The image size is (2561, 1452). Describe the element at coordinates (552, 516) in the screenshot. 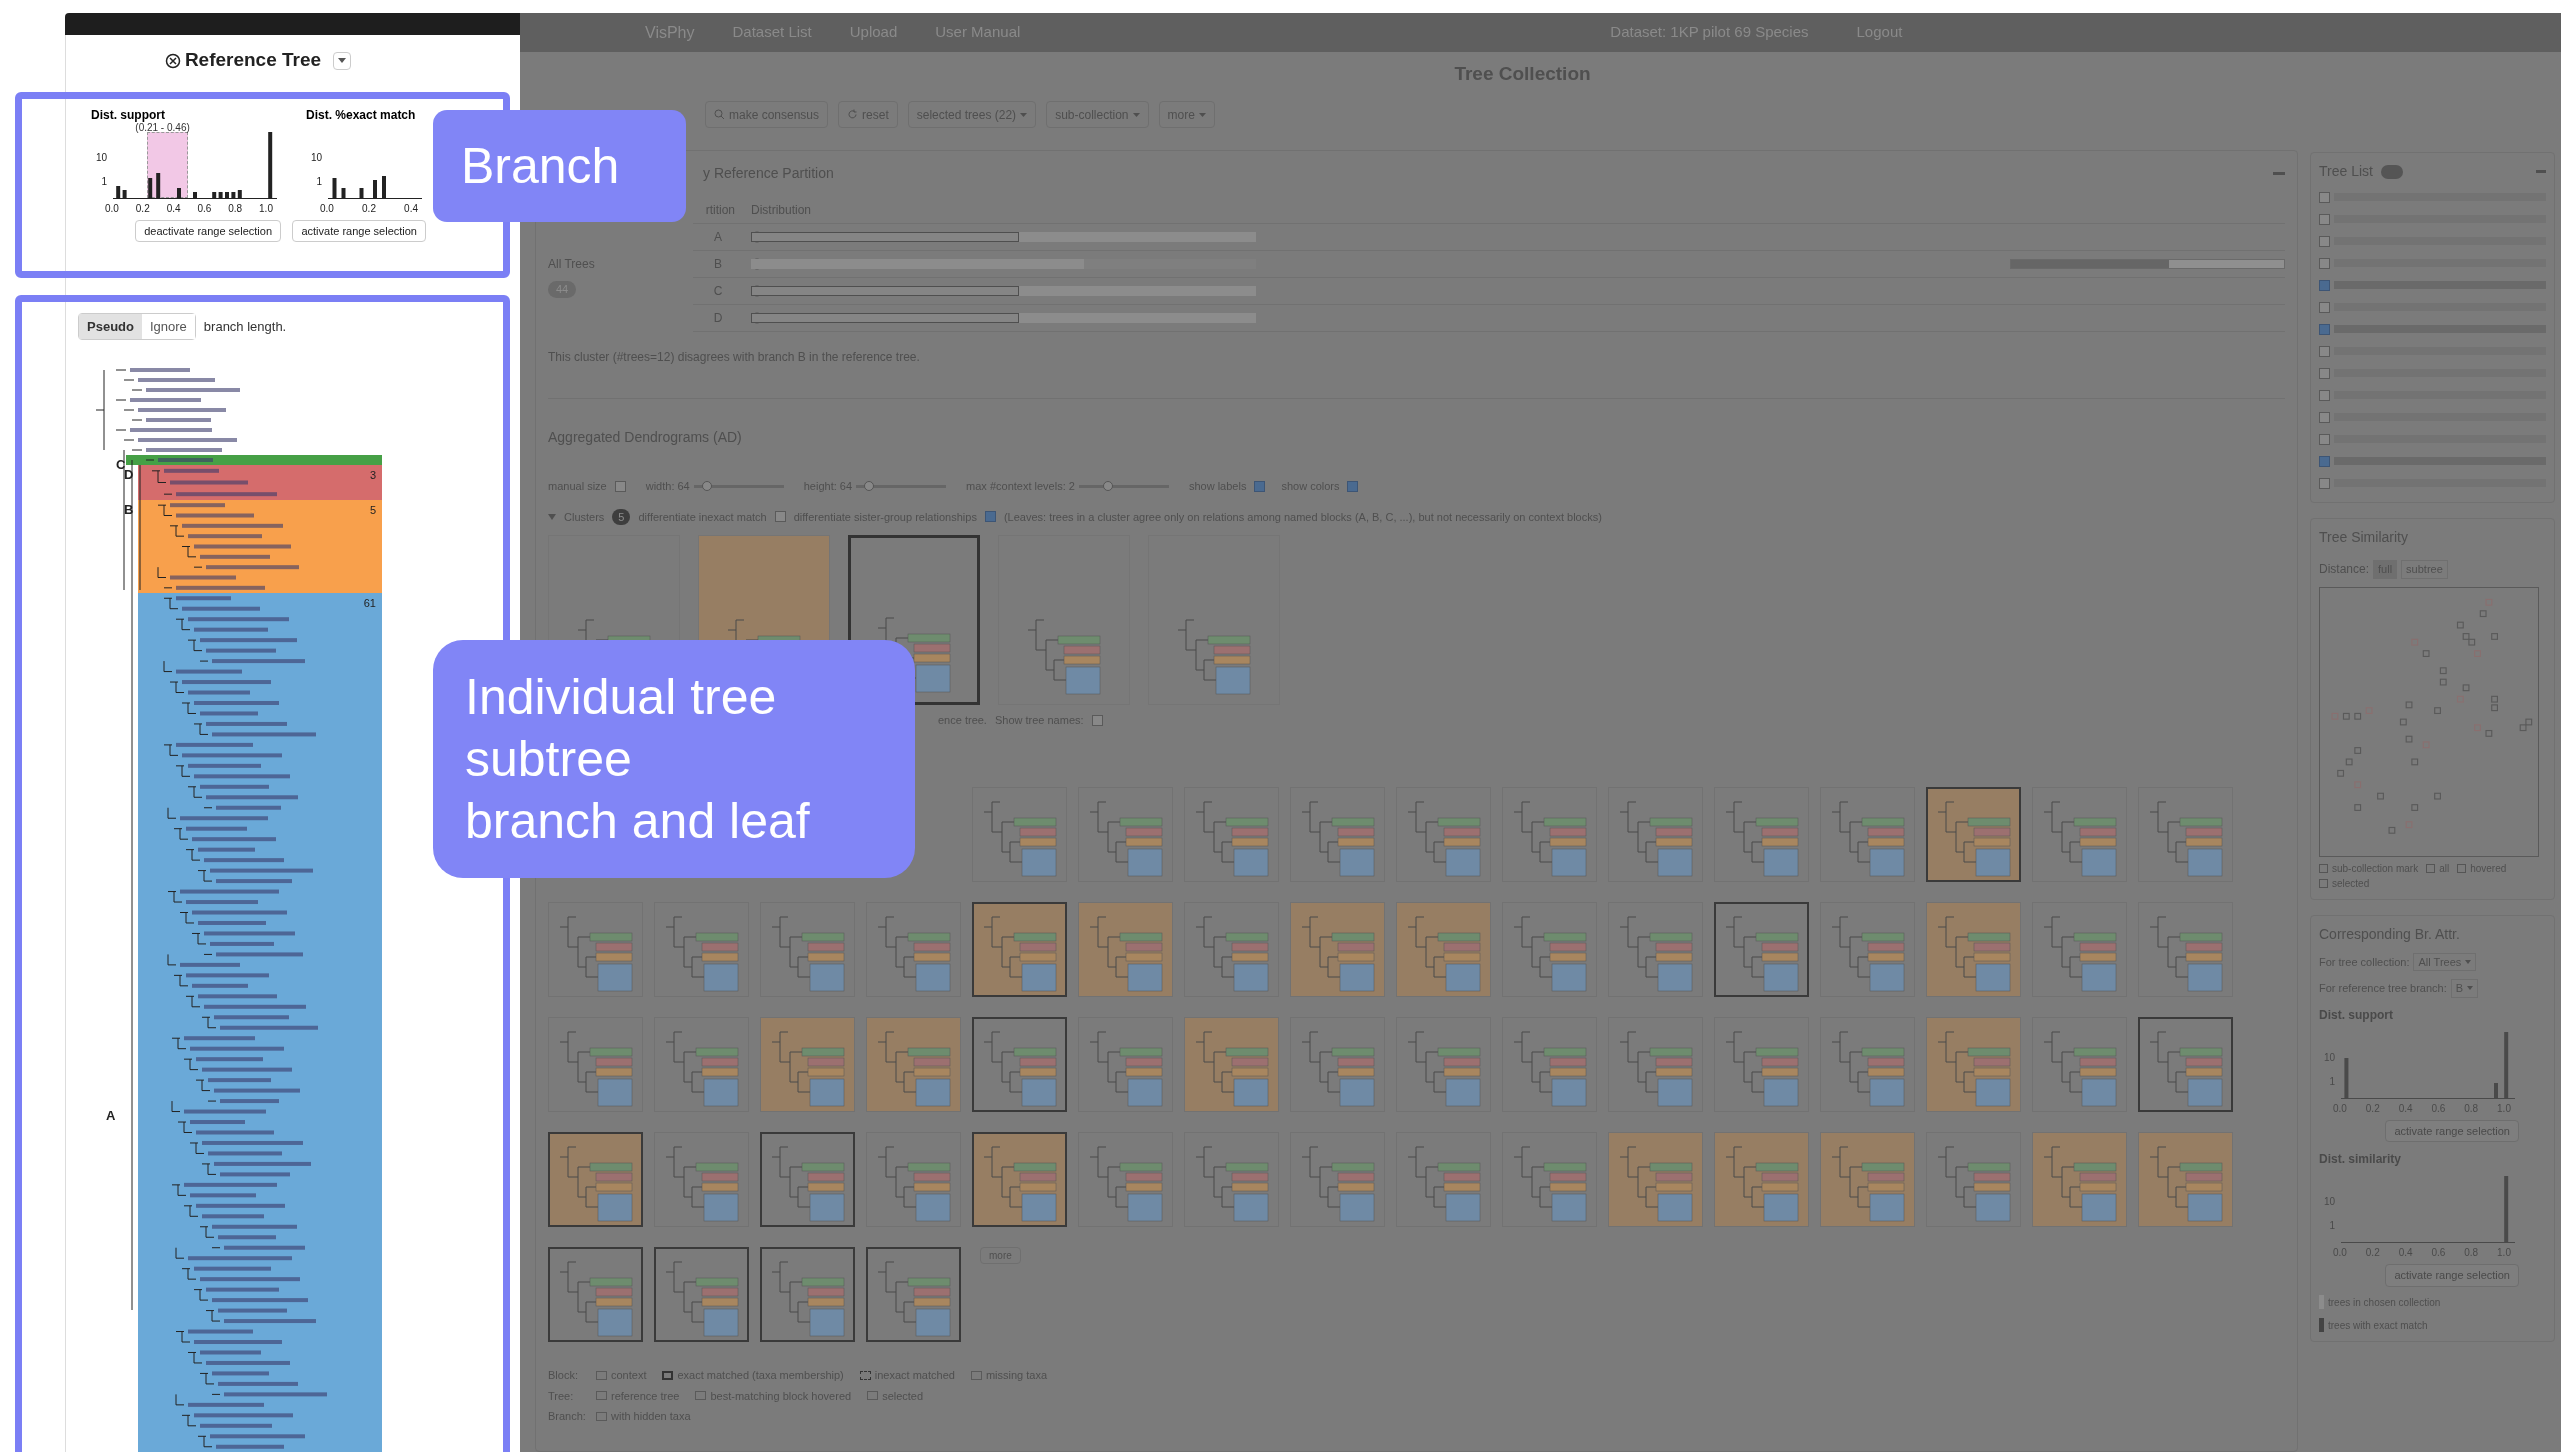

I see `expand-caret-icon` at that location.